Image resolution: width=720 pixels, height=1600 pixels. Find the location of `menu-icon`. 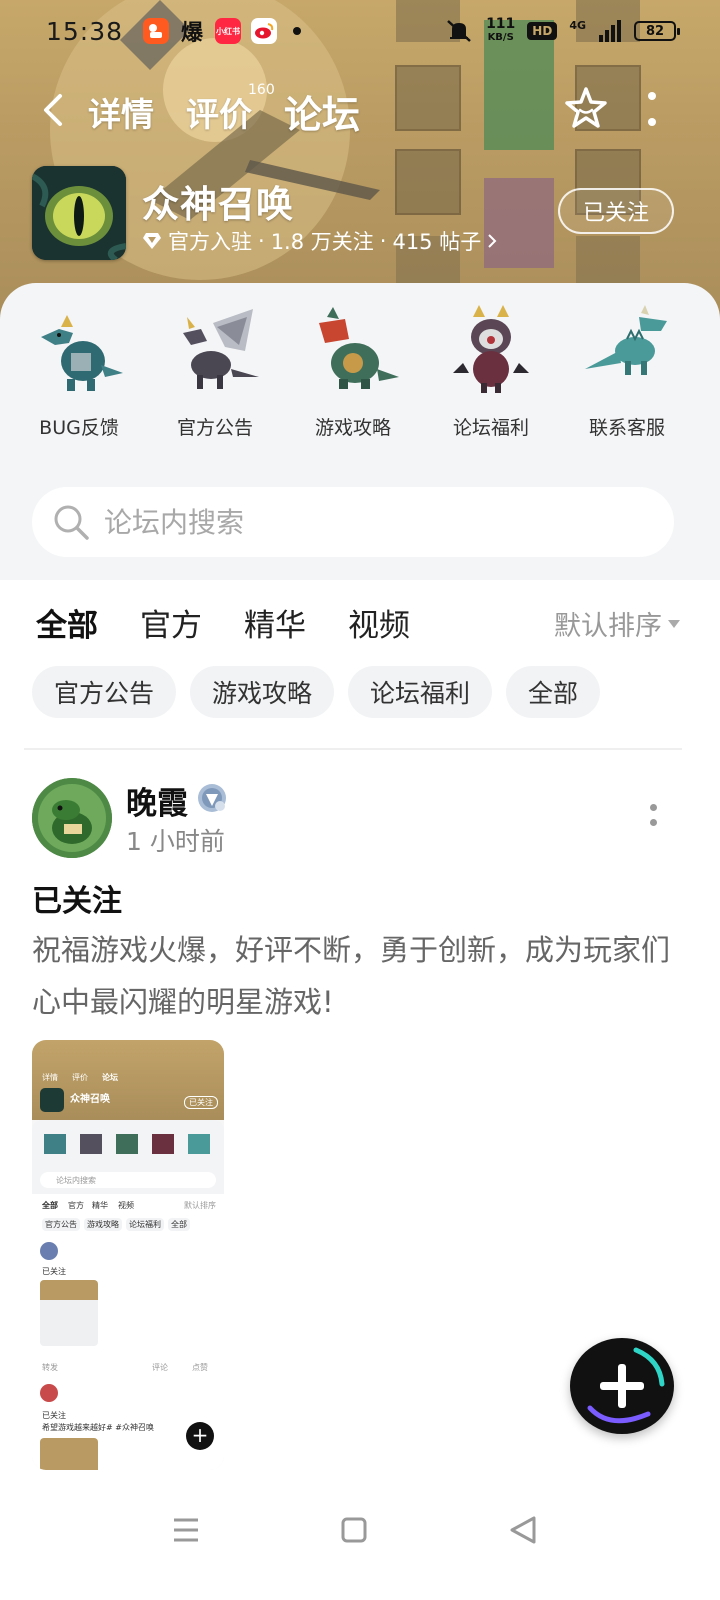

menu-icon is located at coordinates (186, 1530).